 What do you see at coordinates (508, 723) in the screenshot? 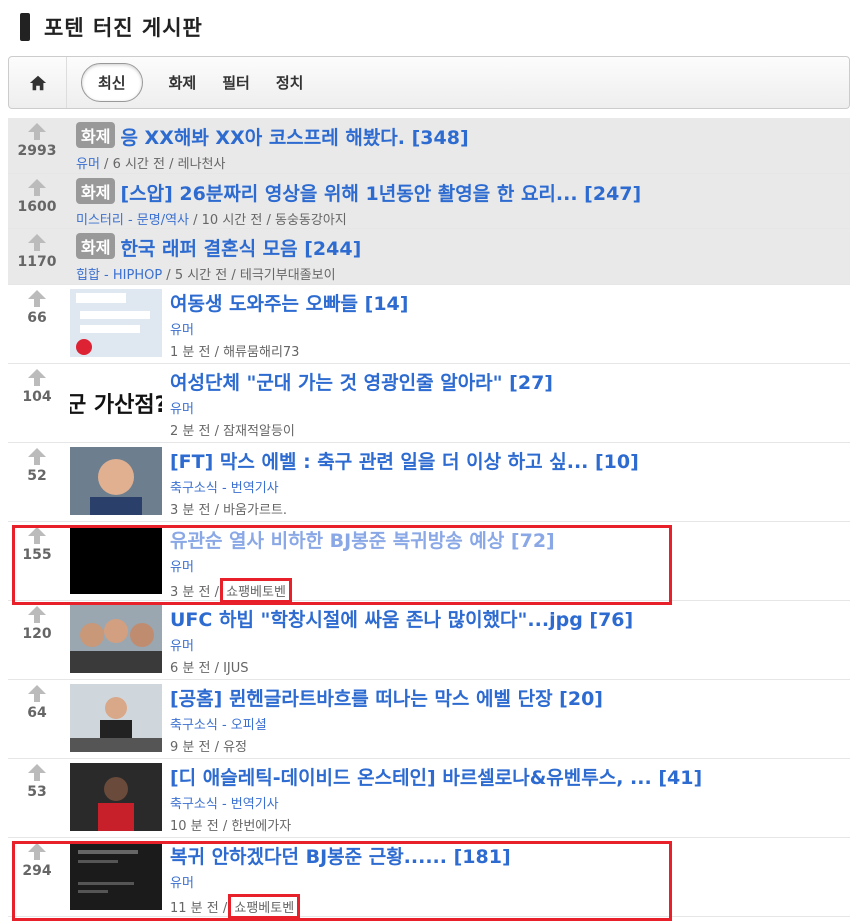
I see `post-category: 축구소식 - 오피셜` at bounding box center [508, 723].